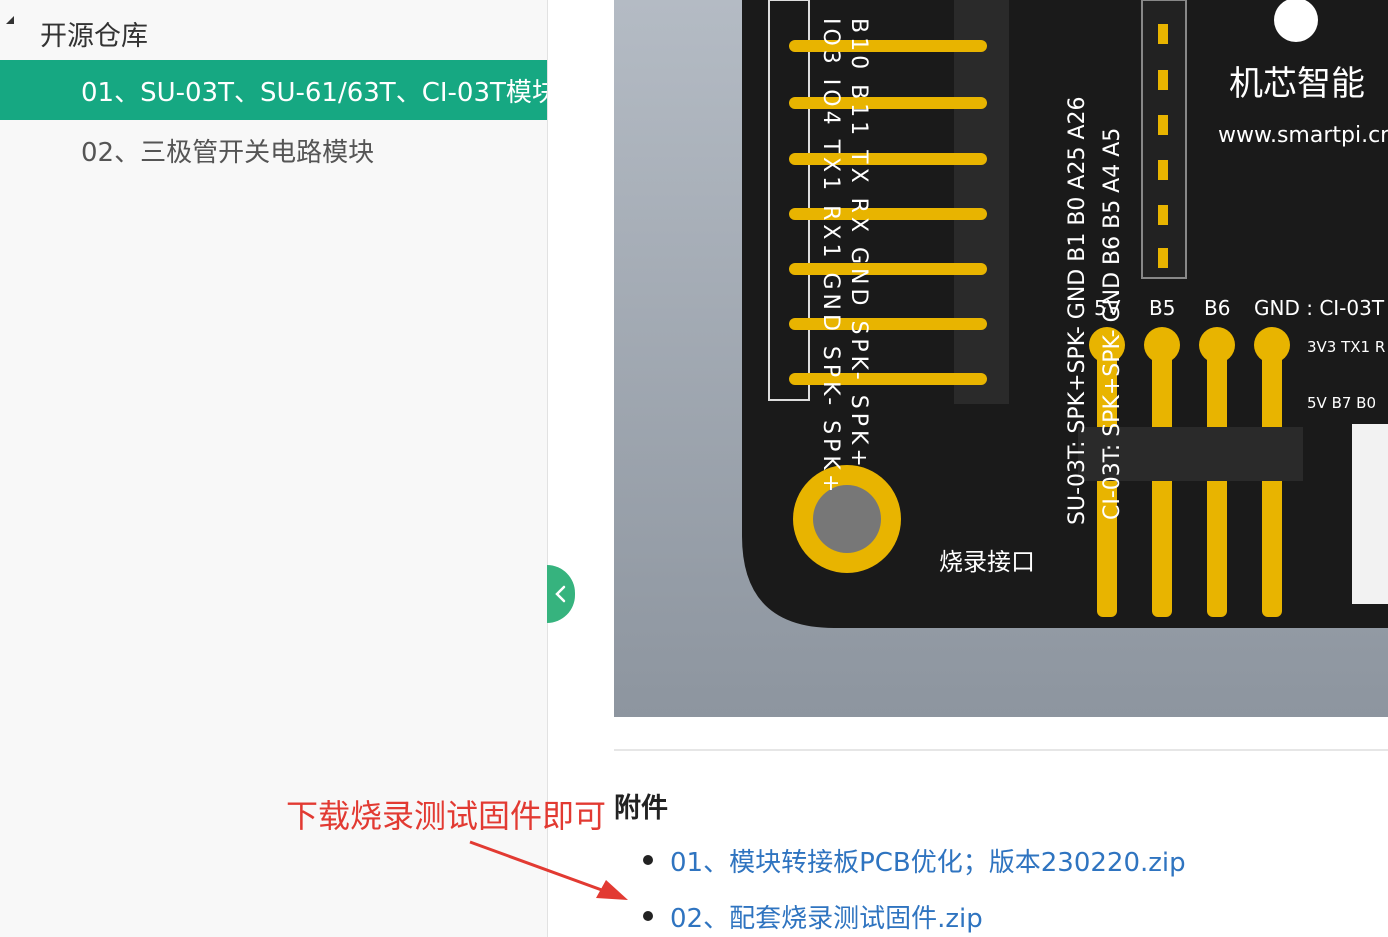 This screenshot has width=1388, height=937. Describe the element at coordinates (1217, 308) in the screenshot. I see `header-label: B6` at that location.